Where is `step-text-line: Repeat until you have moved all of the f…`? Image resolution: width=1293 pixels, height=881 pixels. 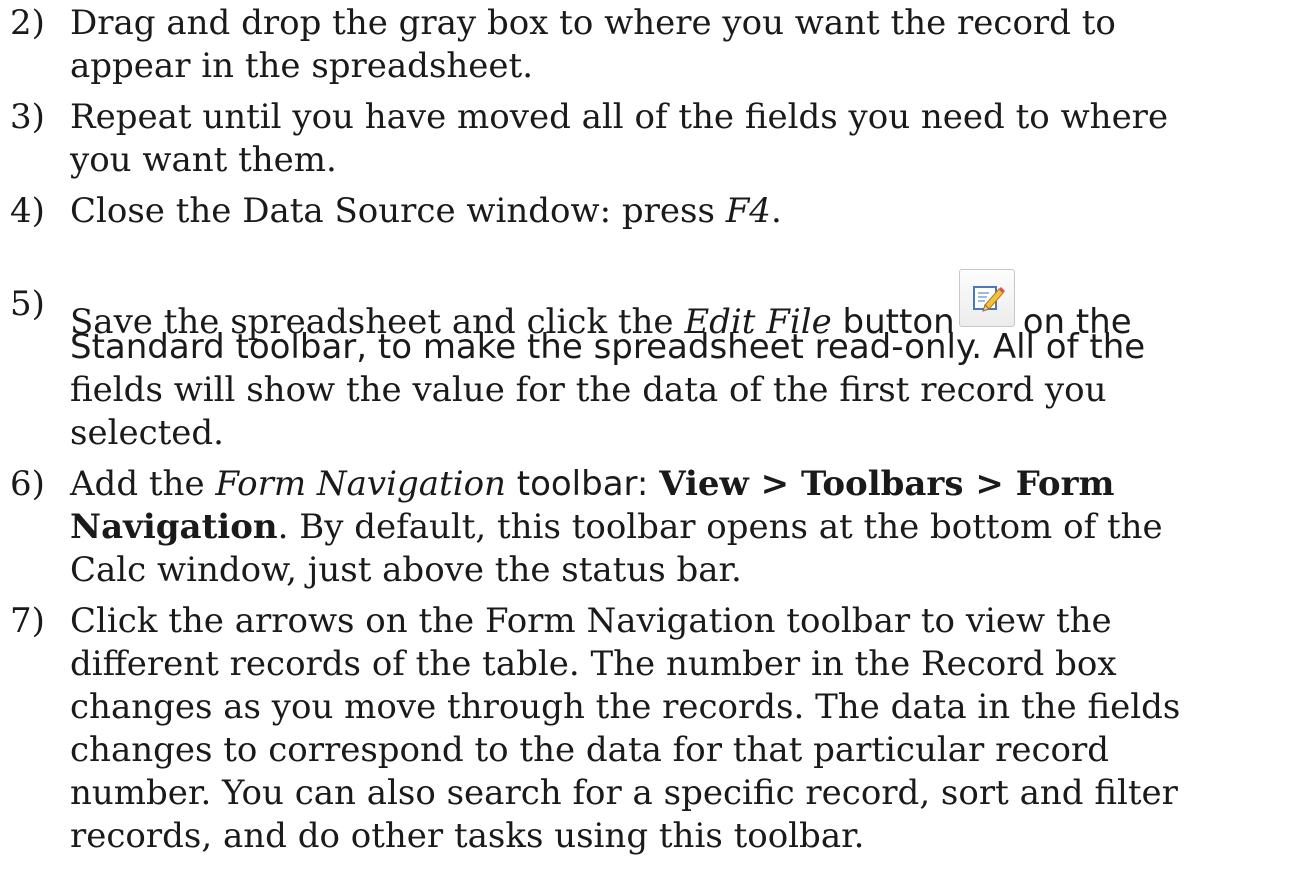
step-text-line: Repeat until you have moved all of the f… is located at coordinates (619, 117).